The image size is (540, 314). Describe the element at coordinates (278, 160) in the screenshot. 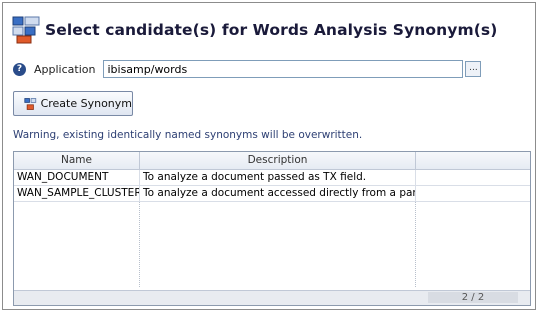

I see `column-header-description: Description` at that location.